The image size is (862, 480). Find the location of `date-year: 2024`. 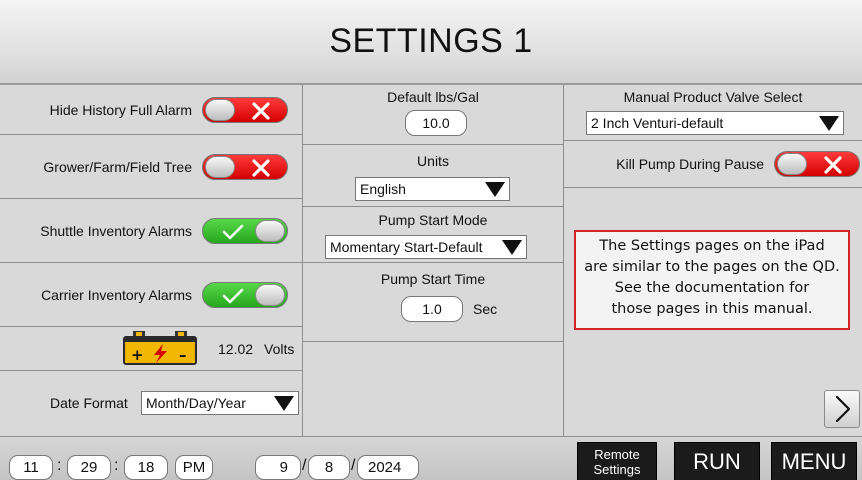

date-year: 2024 is located at coordinates (388, 467).